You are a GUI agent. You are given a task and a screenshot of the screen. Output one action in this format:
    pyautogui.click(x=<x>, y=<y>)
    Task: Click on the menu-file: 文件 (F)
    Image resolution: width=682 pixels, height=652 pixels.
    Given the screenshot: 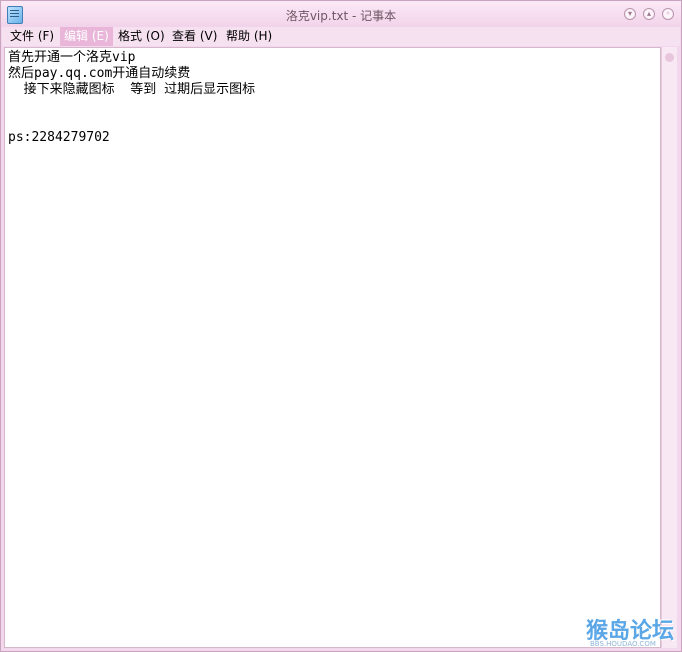 What is the action you would take?
    pyautogui.click(x=32, y=36)
    